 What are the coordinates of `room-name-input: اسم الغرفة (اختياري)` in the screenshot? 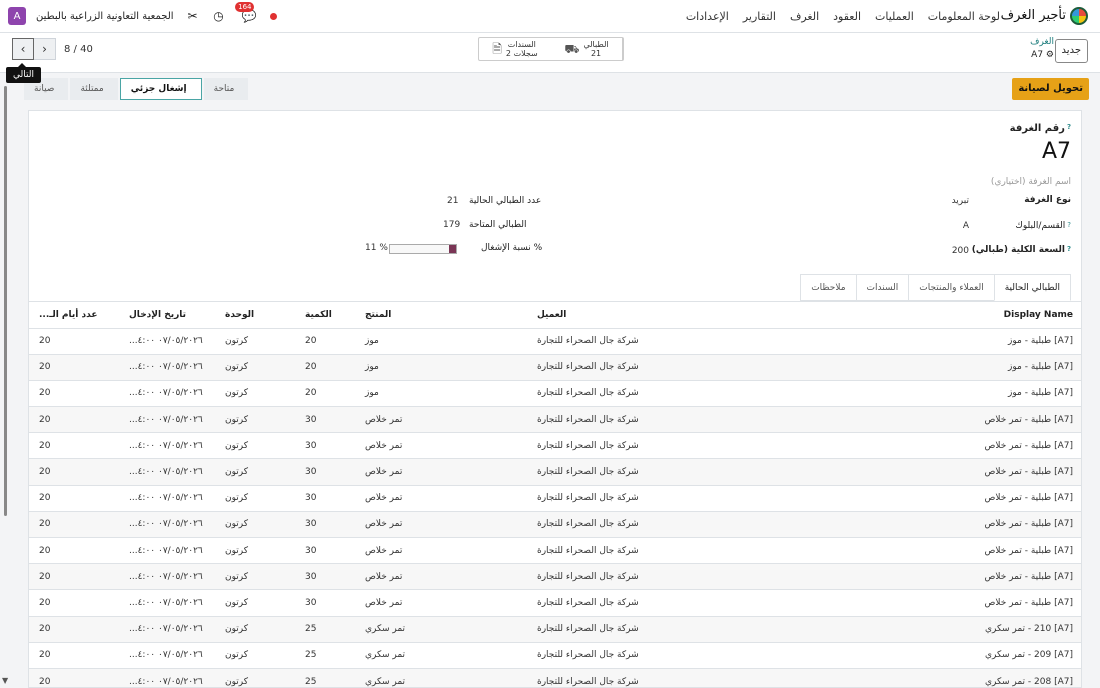 It's located at (1031, 182).